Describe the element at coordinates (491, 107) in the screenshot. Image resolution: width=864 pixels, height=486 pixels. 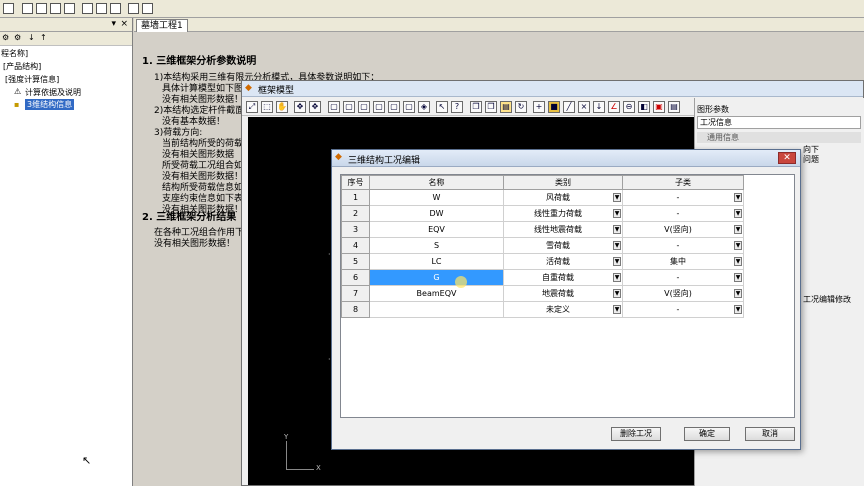
I see `paste-view-icon: ❐` at that location.